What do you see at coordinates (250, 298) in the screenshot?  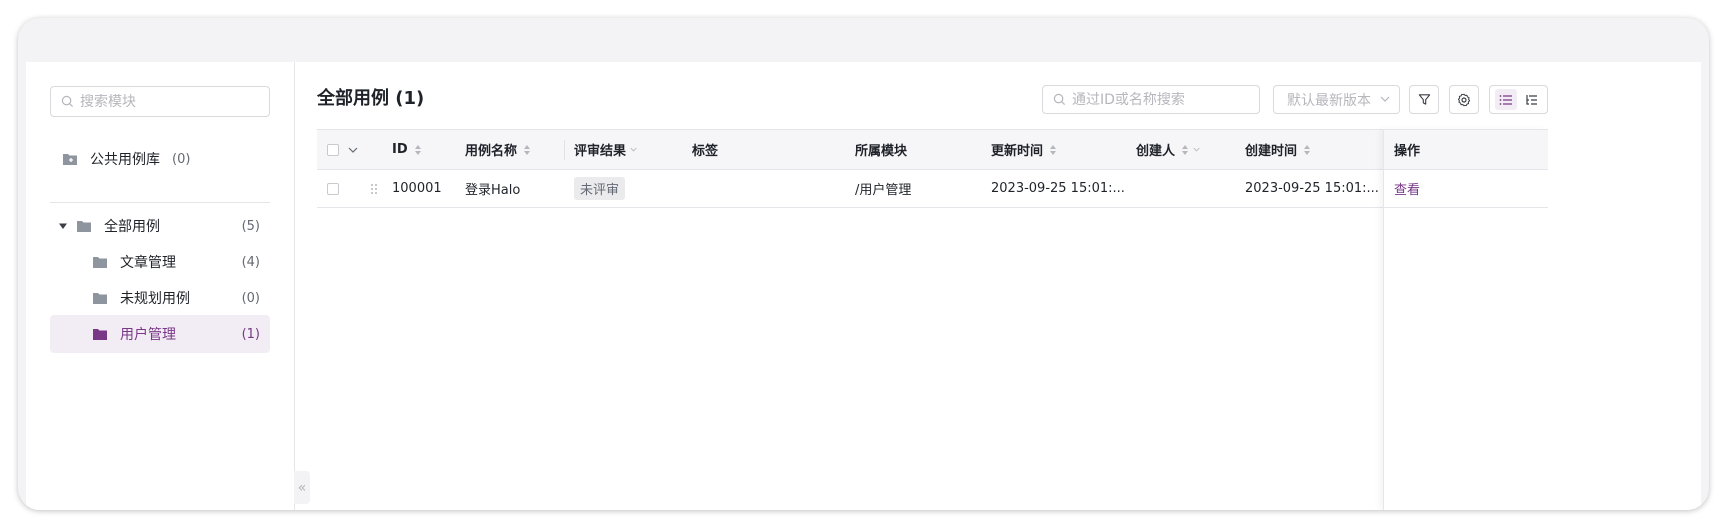 I see `tree-item-count: (0)` at bounding box center [250, 298].